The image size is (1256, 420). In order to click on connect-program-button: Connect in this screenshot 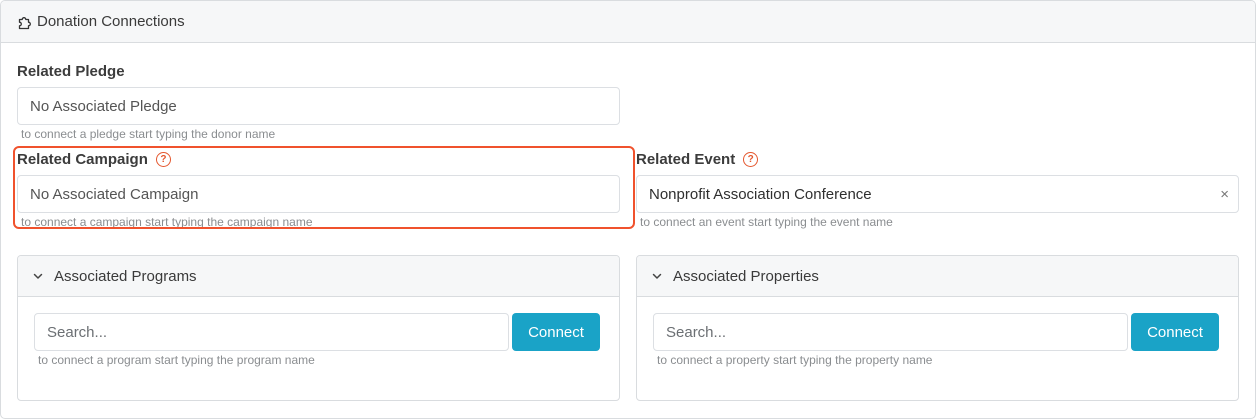, I will do `click(556, 332)`.